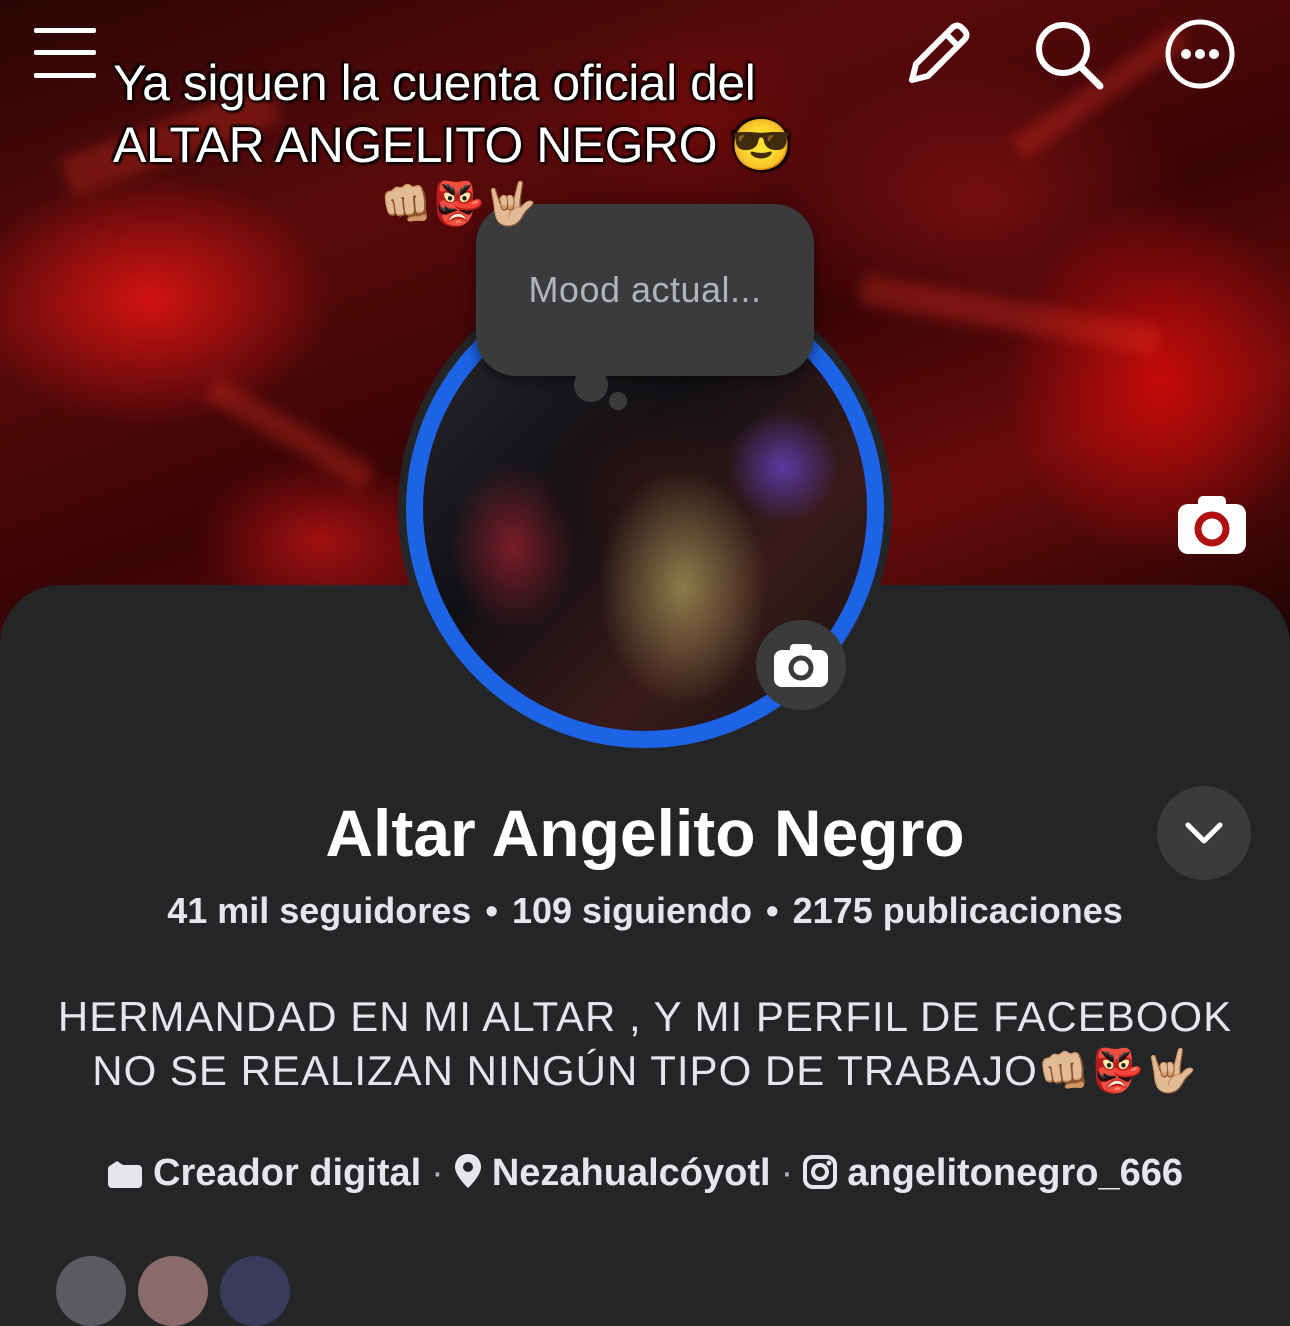  Describe the element at coordinates (1200, 56) in the screenshot. I see `more-options-icon` at that location.